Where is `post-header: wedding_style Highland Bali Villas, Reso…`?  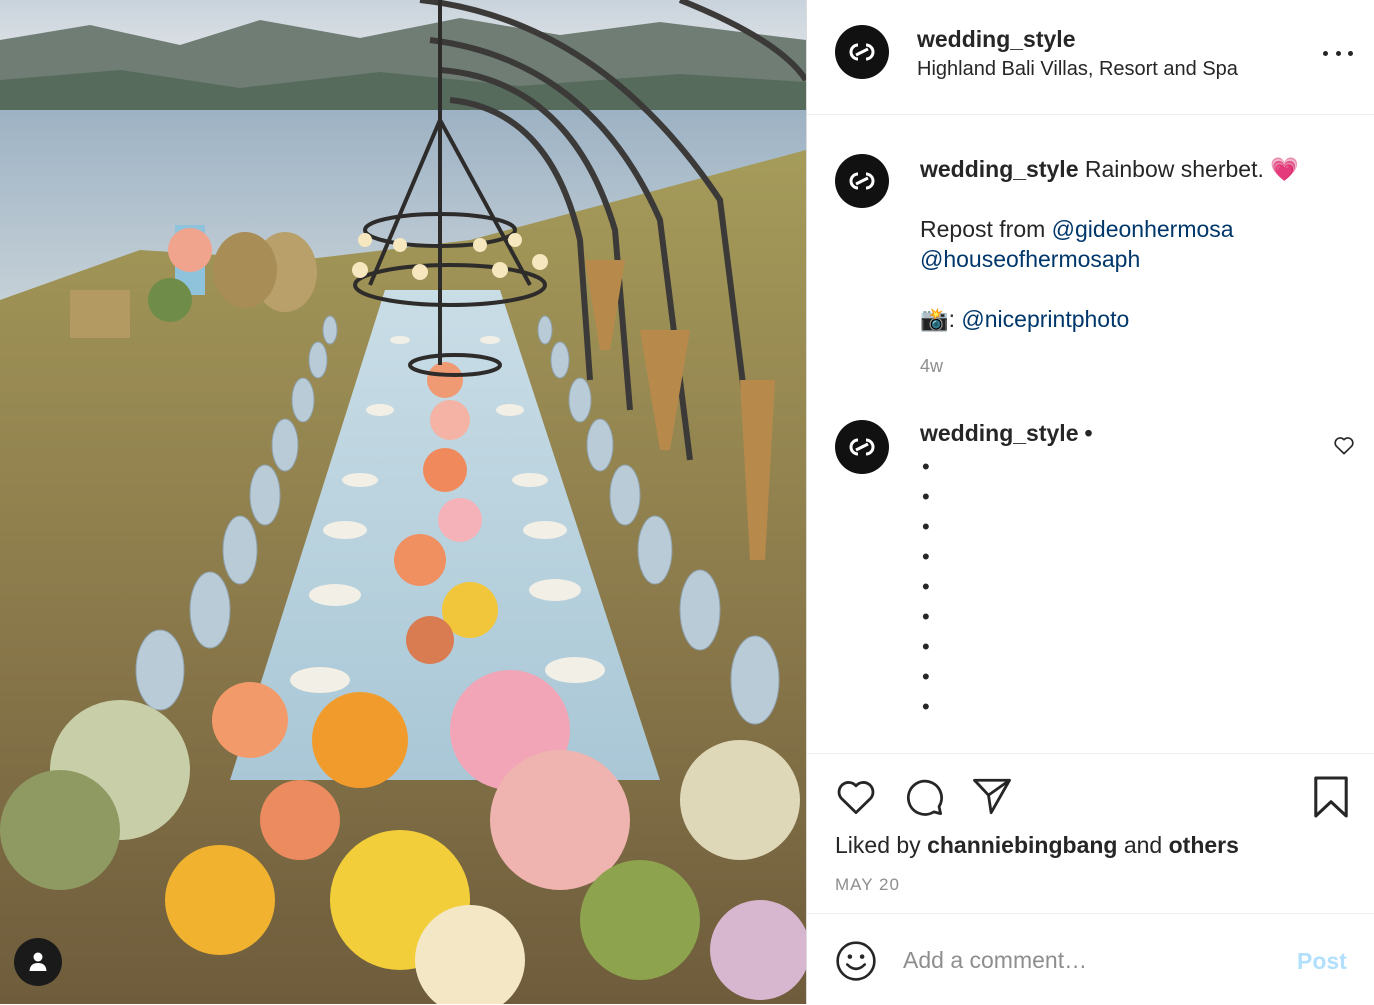 post-header: wedding_style Highland Bali Villas, Reso… is located at coordinates (1090, 57).